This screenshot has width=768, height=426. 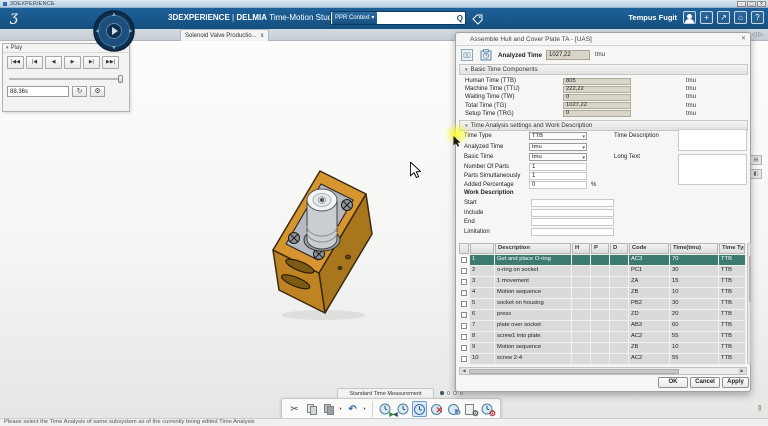 What do you see at coordinates (689, 17) in the screenshot?
I see `profile-icon` at bounding box center [689, 17].